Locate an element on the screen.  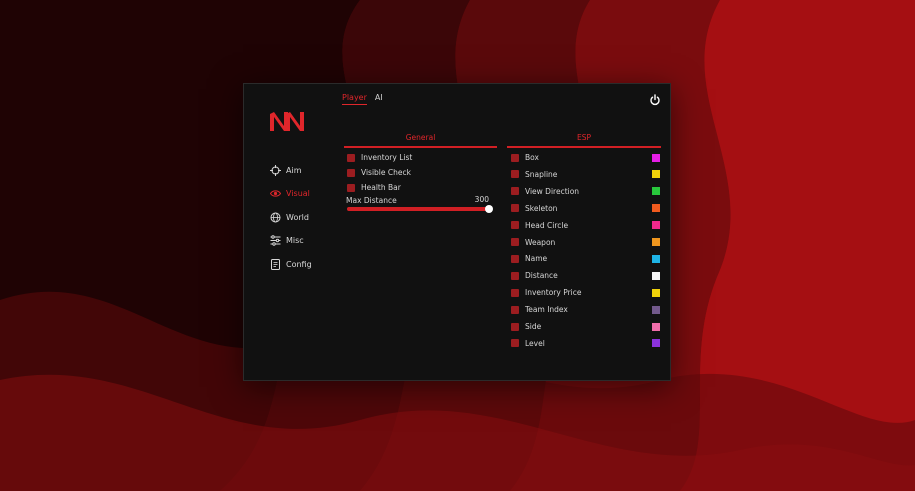
esp-option-snapline: Snapline is located at coordinates (585, 174).